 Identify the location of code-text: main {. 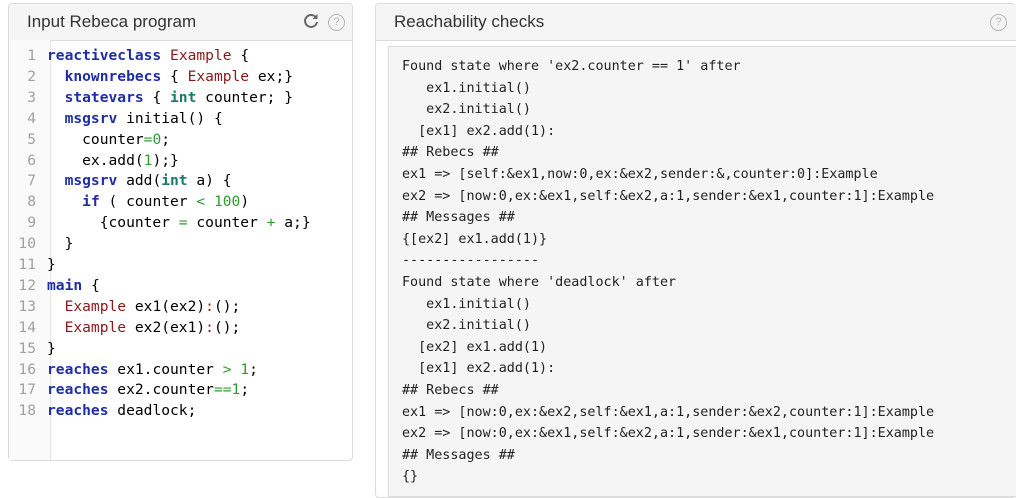
(71, 285).